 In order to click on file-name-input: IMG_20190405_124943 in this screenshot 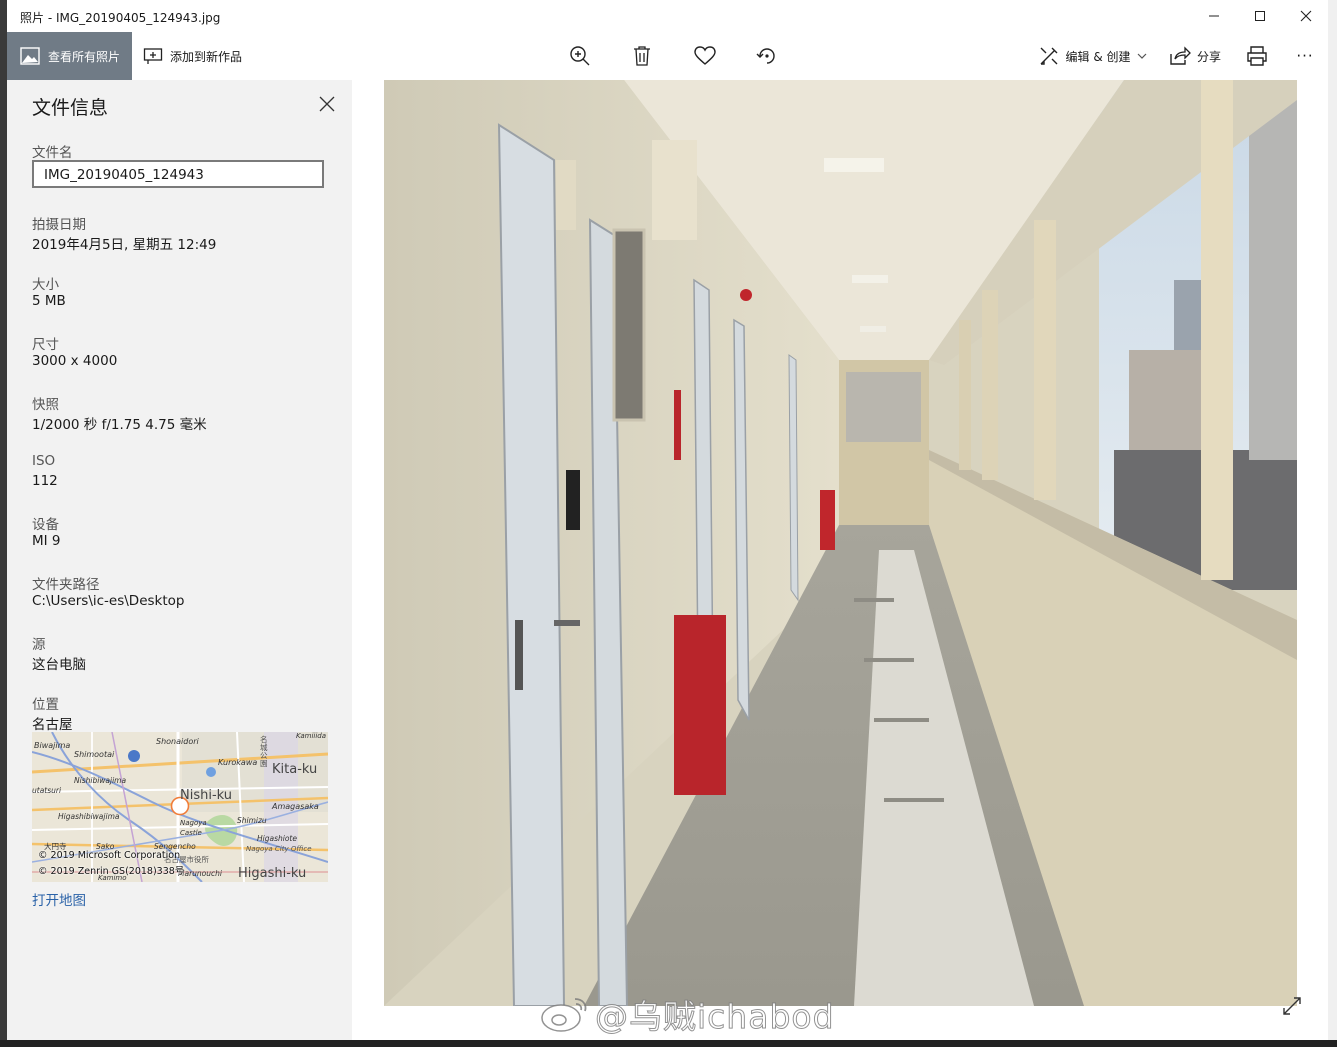, I will do `click(178, 174)`.